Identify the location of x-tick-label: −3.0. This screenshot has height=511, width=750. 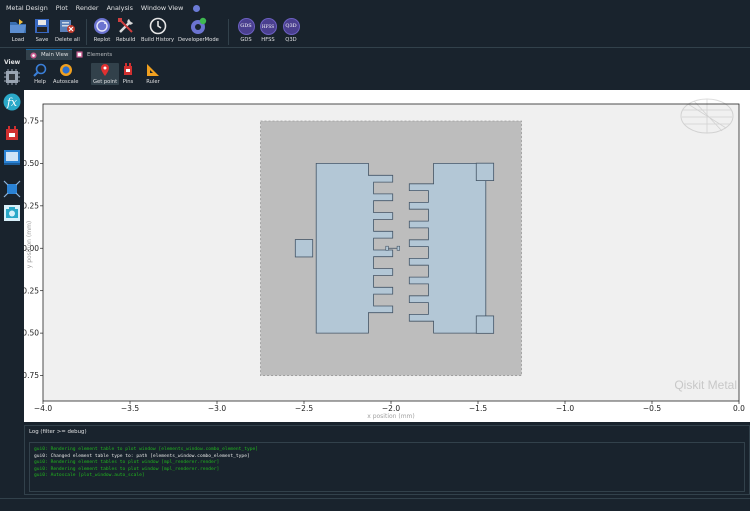
(217, 408).